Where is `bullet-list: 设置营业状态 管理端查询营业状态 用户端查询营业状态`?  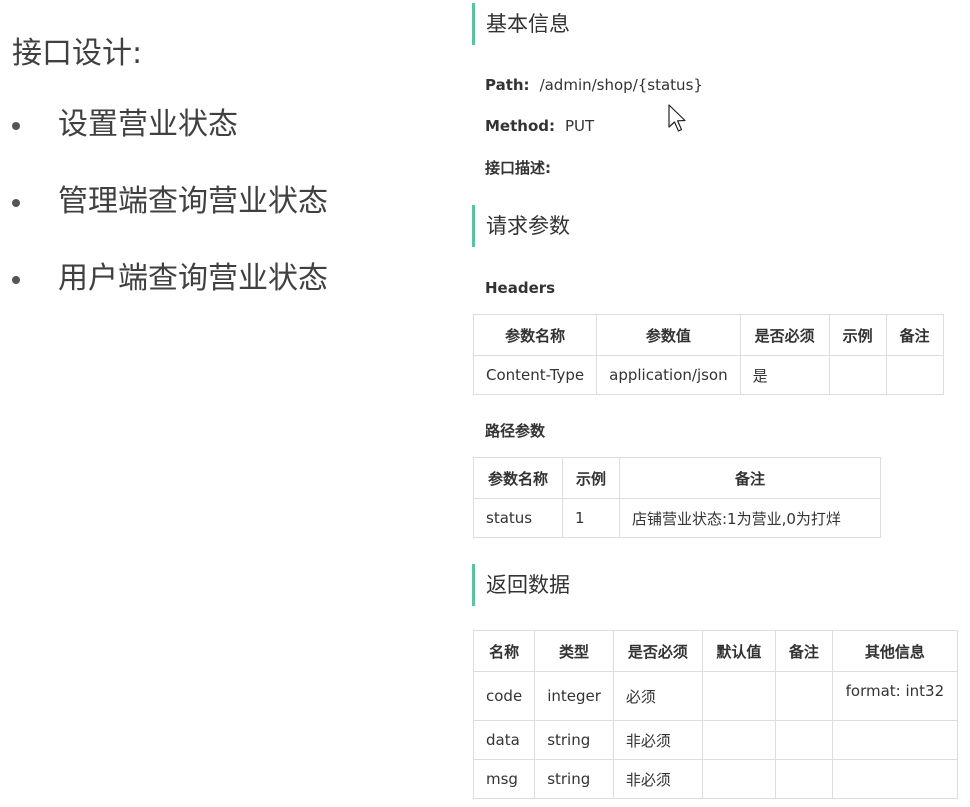 bullet-list: 设置营业状态 管理端查询营业状态 用户端查询营业状态 is located at coordinates (170, 215).